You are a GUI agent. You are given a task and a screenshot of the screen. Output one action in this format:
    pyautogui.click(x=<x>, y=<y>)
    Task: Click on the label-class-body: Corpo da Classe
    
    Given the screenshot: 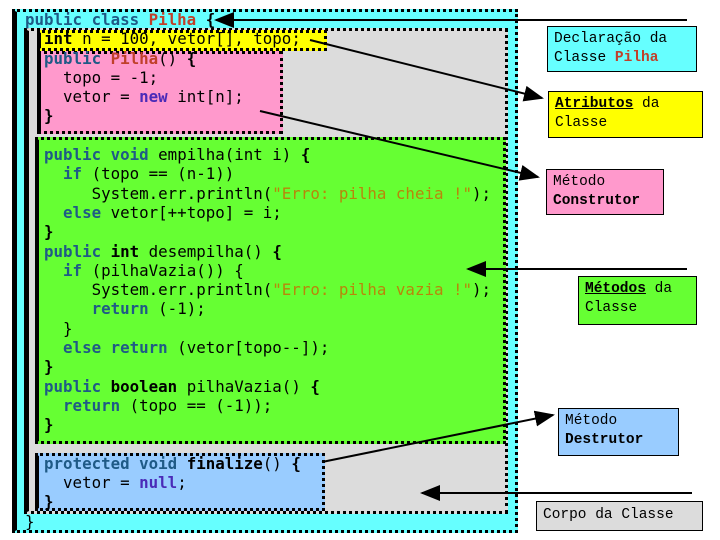 What is the action you would take?
    pyautogui.click(x=619, y=516)
    